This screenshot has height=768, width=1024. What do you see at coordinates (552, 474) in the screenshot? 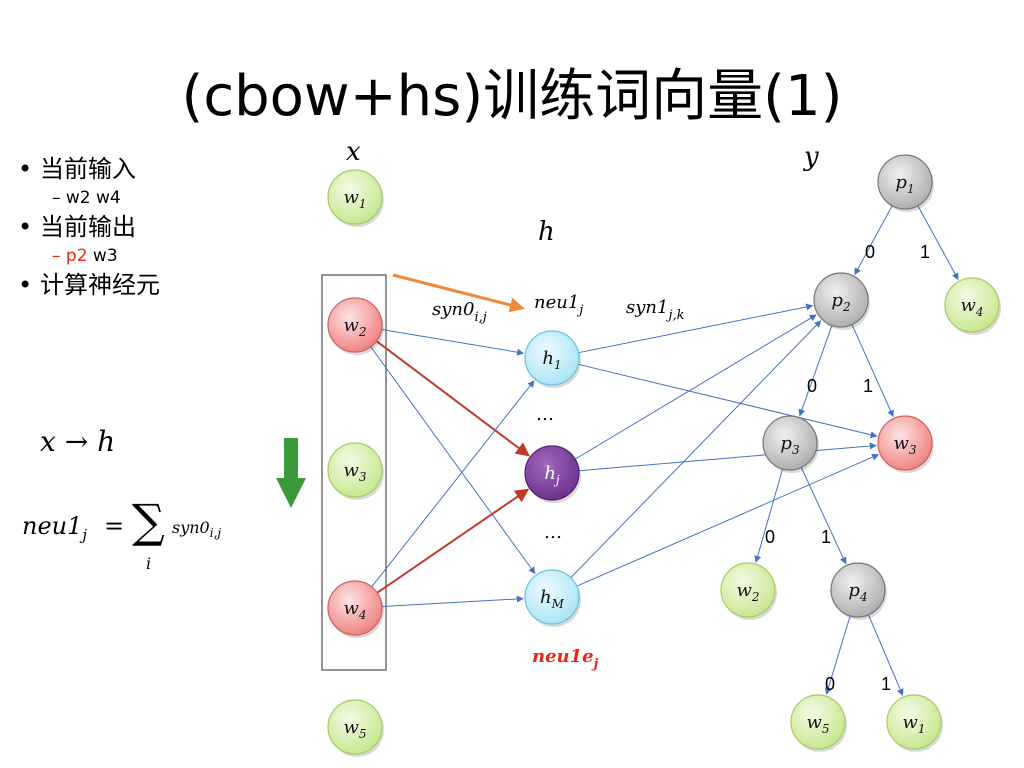
I see `node-hj: hj` at bounding box center [552, 474].